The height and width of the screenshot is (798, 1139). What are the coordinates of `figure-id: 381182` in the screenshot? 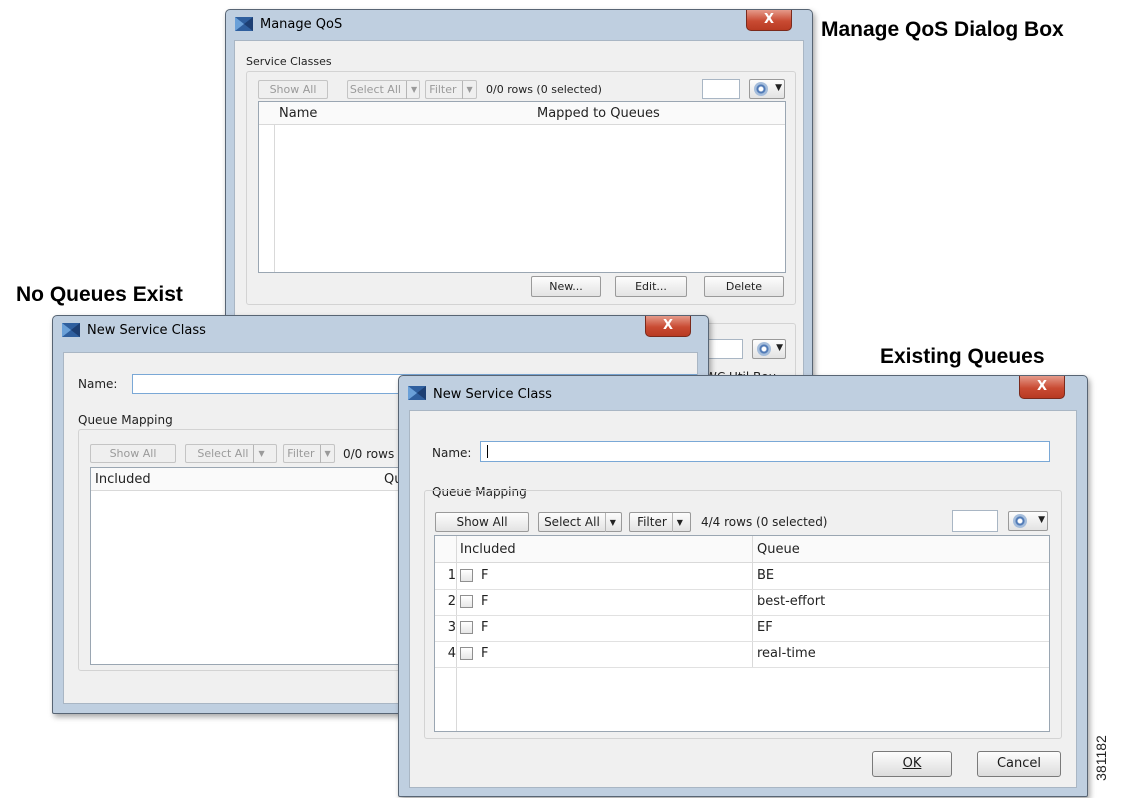 It's located at (1101, 758).